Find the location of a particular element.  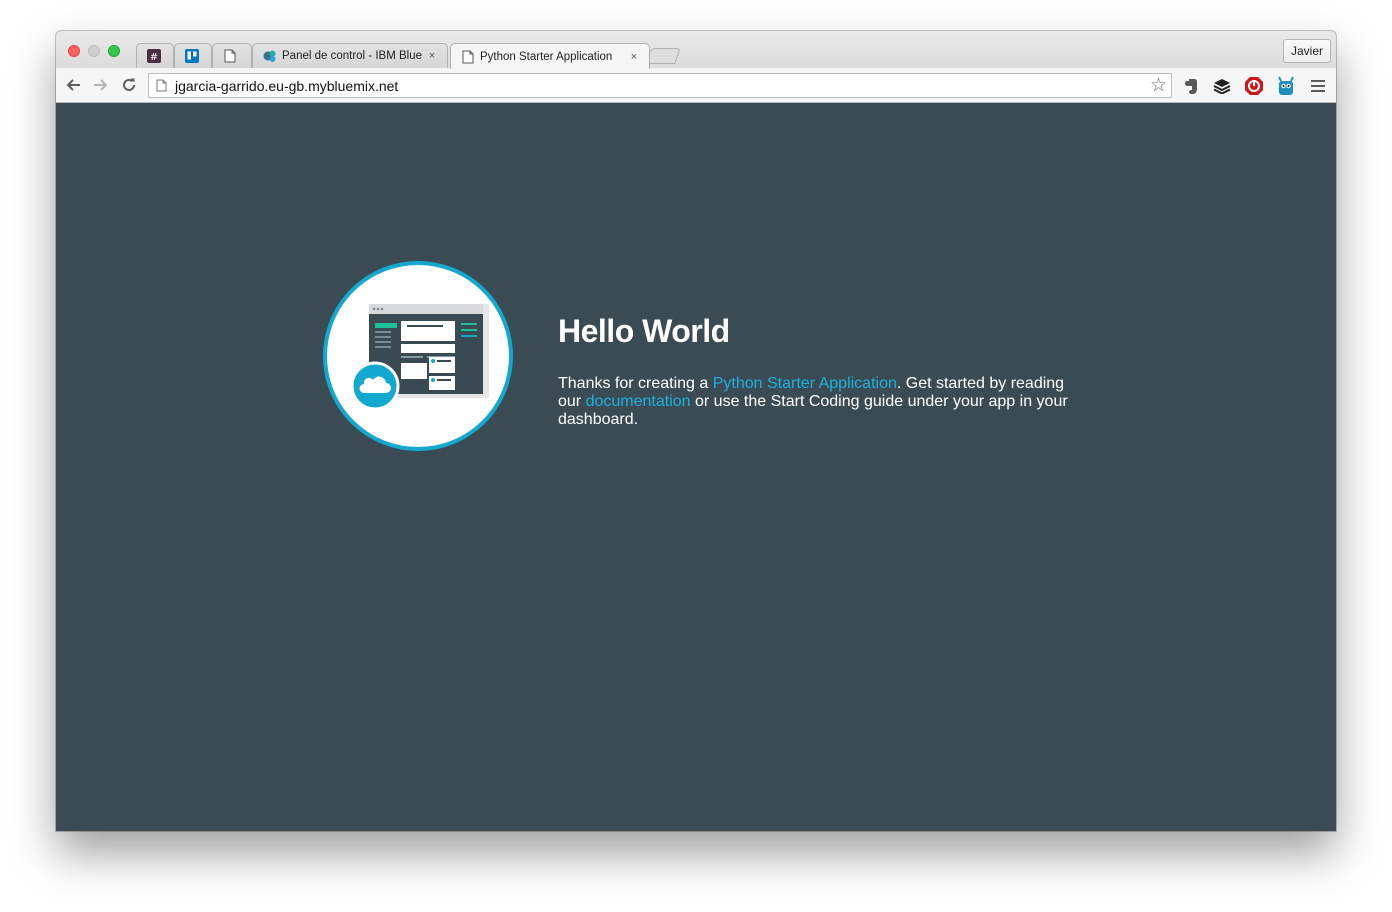

adblock-icon is located at coordinates (1254, 86).